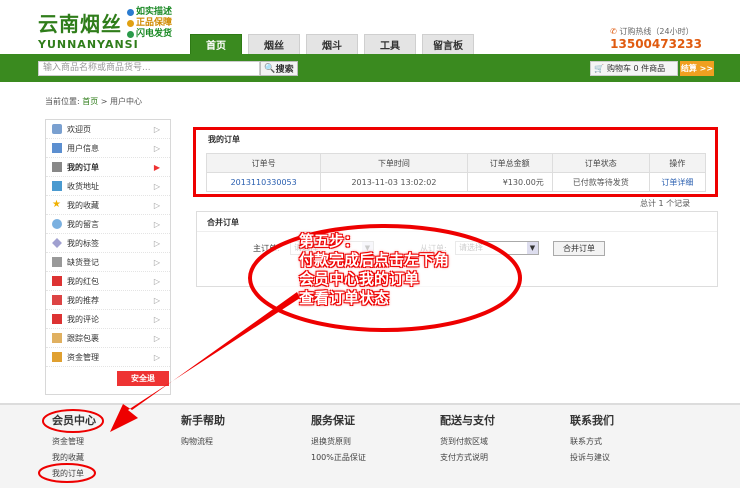 Image resolution: width=740 pixels, height=488 pixels. What do you see at coordinates (108, 205) in the screenshot?
I see `sidebar-item-favorites: ★ 我的收藏 ▷` at bounding box center [108, 205].